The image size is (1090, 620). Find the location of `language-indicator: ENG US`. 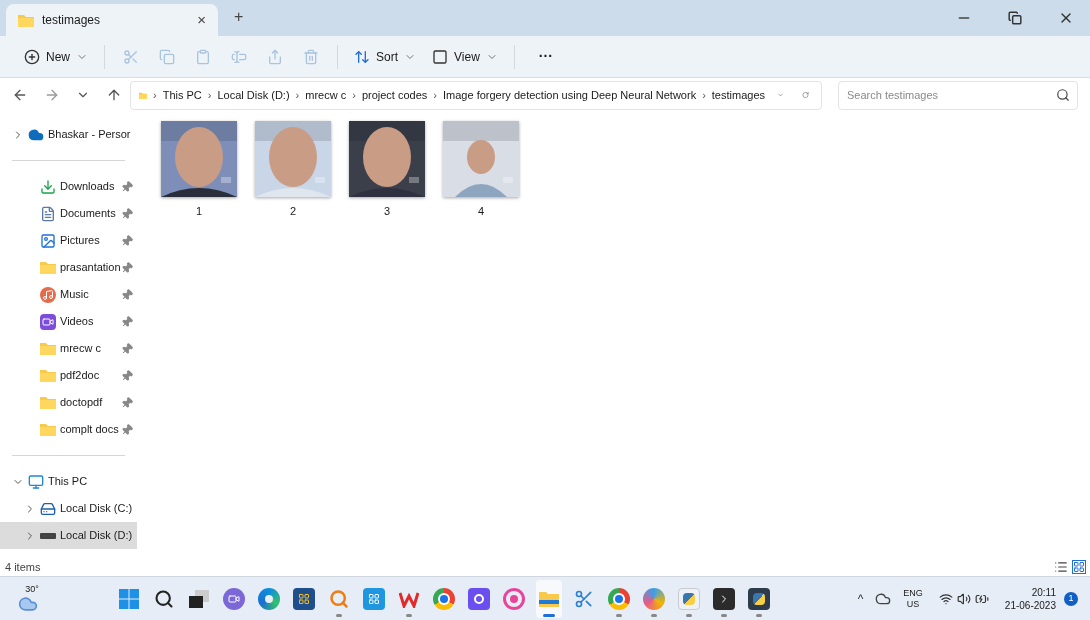

language-indicator: ENG US is located at coordinates (913, 598).